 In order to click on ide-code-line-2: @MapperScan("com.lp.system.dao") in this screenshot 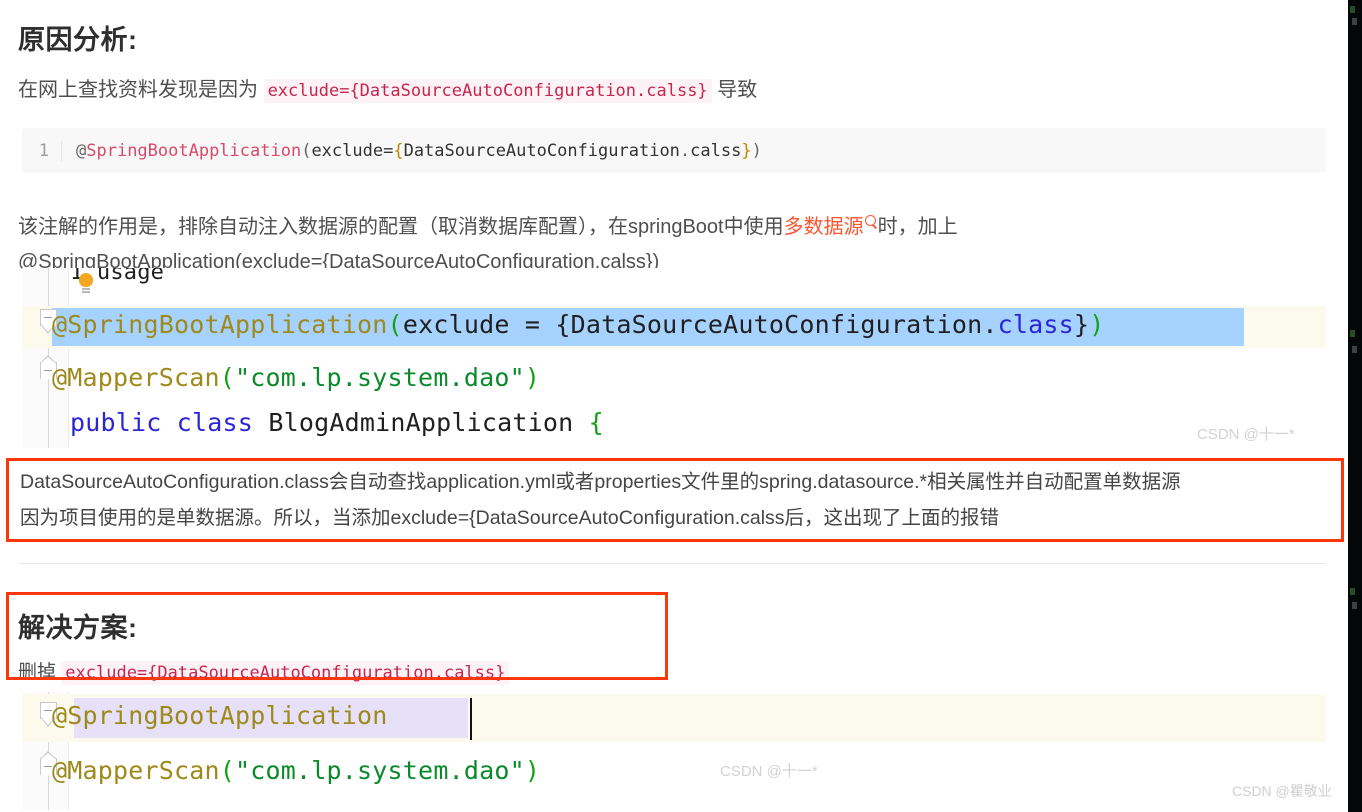, I will do `click(296, 377)`.